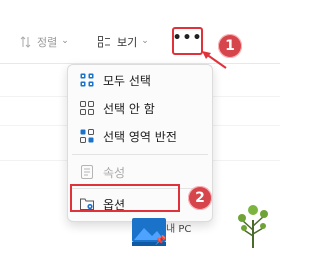 The image size is (320, 254). Describe the element at coordinates (87, 136) in the screenshot. I see `invert-selection-icon` at that location.